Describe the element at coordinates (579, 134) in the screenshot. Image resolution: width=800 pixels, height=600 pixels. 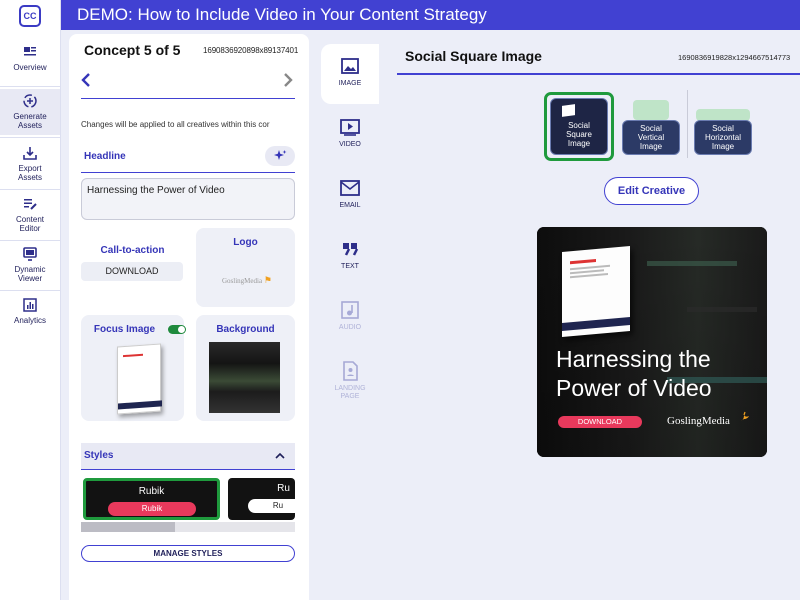
I see `format-label: Social Square Image` at that location.